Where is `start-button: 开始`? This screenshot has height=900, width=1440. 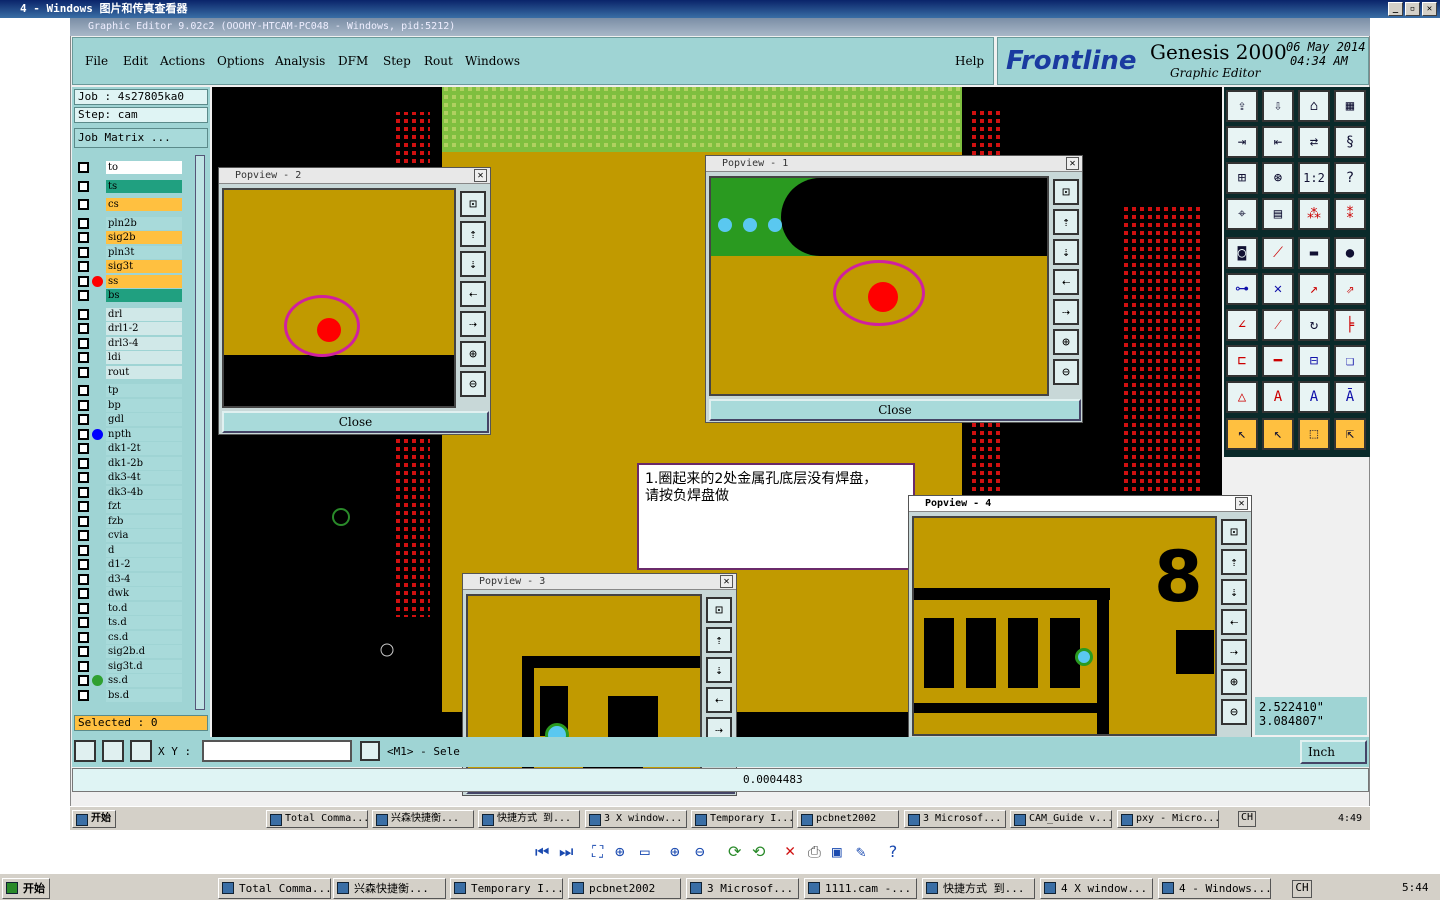 start-button: 开始 is located at coordinates (26, 888).